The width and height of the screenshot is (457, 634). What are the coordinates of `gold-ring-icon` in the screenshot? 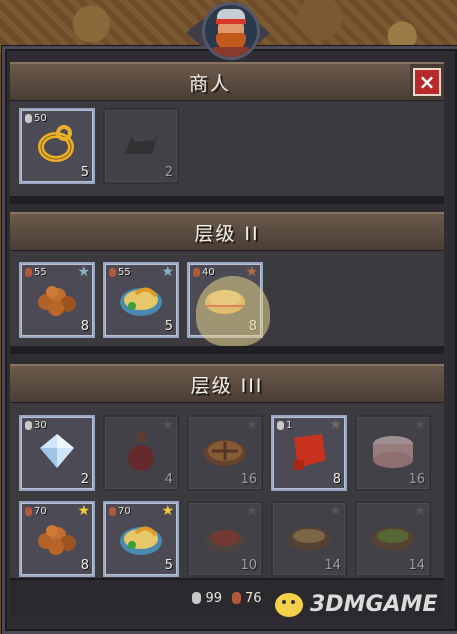 It's located at (57, 146).